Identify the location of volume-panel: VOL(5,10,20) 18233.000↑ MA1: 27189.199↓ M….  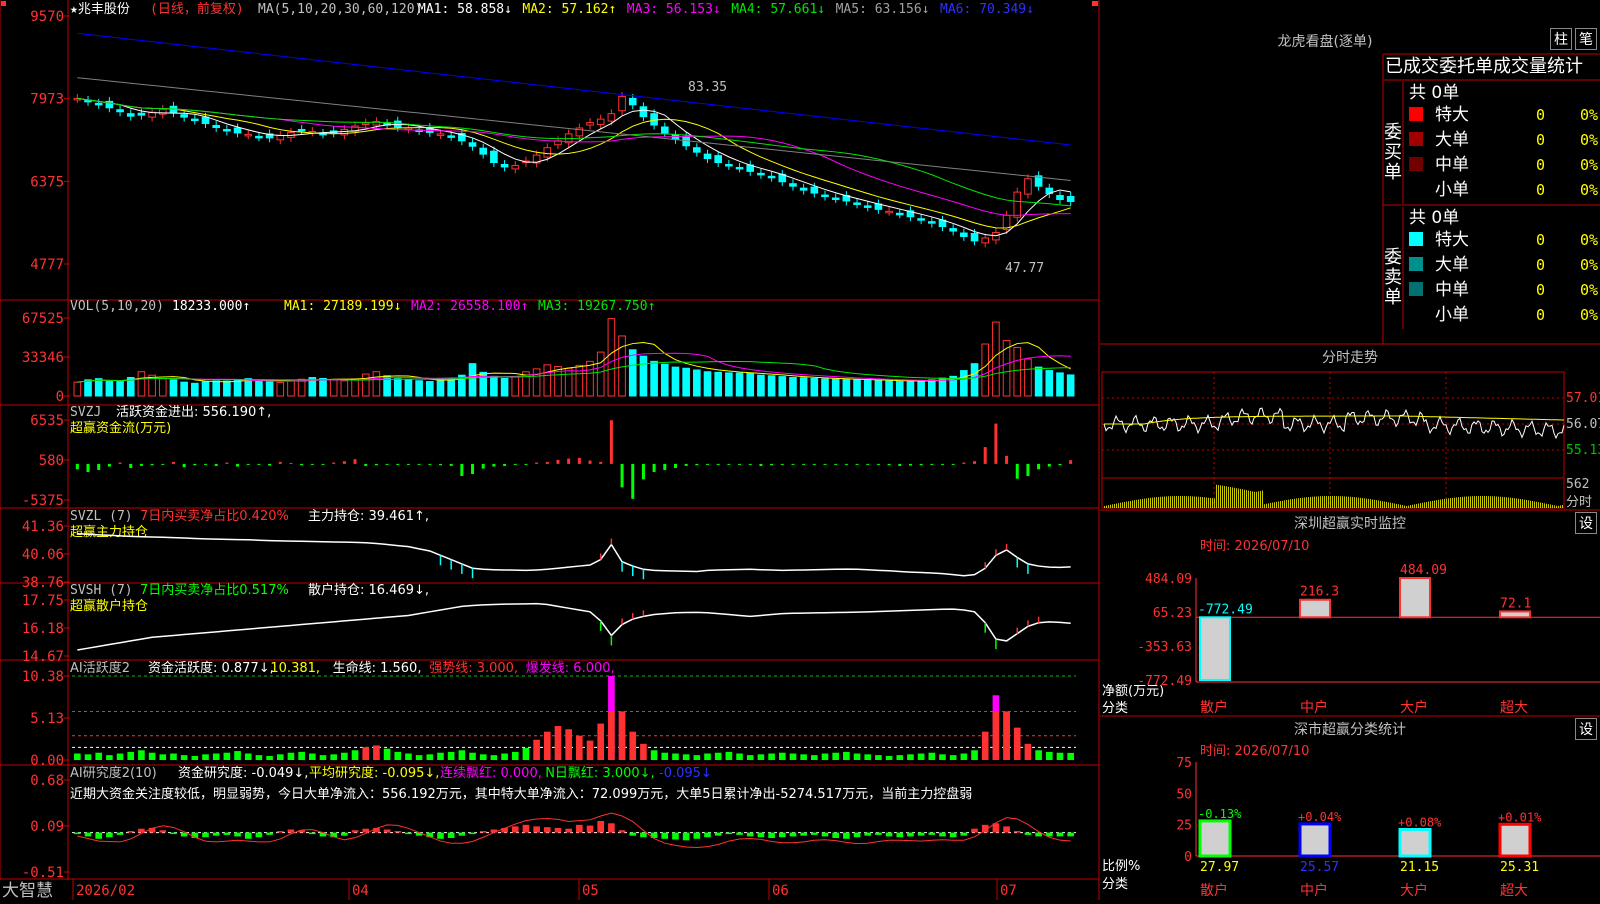
(548, 352).